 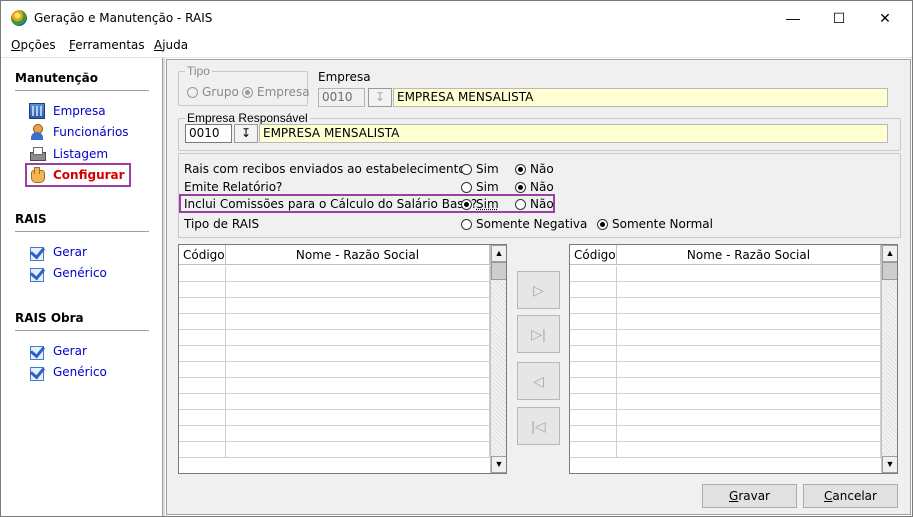 What do you see at coordinates (213, 92) in the screenshot?
I see `tipo-grupo-radio: Grupo` at bounding box center [213, 92].